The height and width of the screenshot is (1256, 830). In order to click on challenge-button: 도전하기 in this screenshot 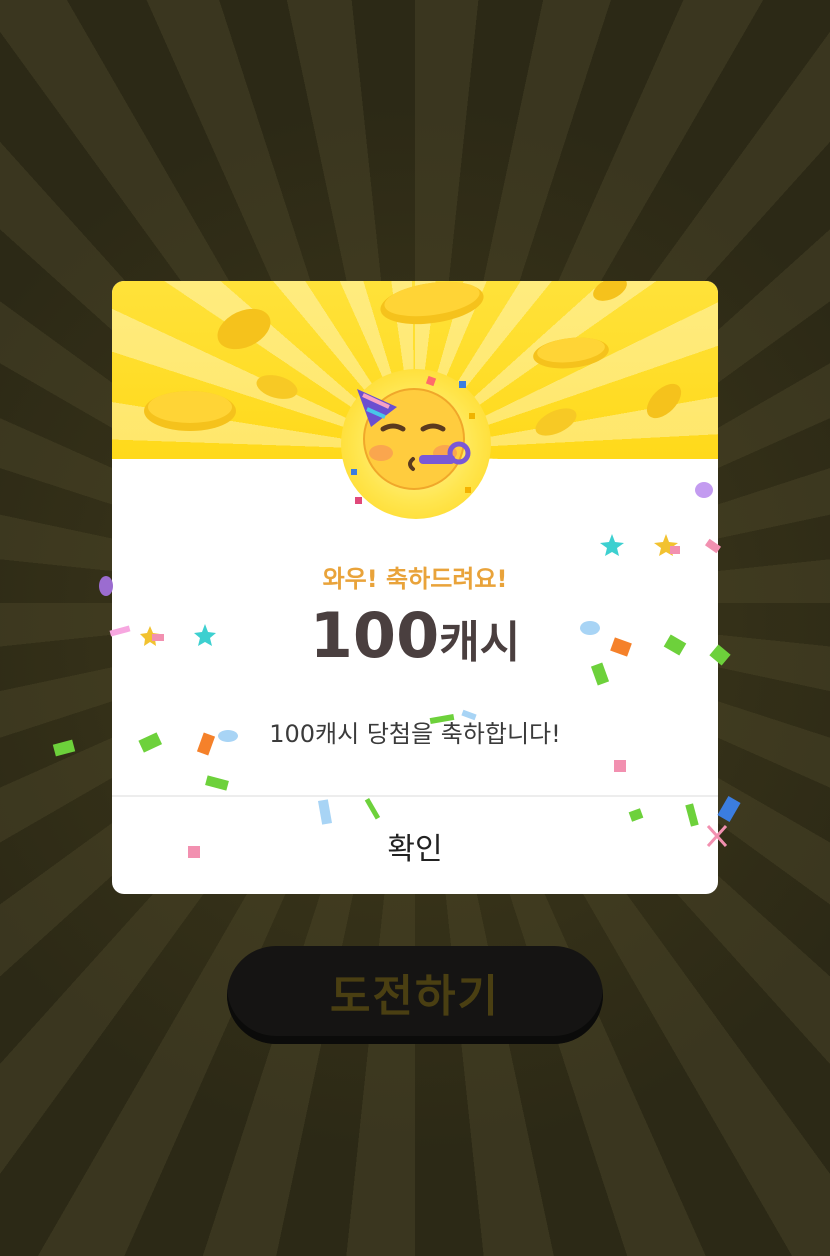, I will do `click(415, 995)`.